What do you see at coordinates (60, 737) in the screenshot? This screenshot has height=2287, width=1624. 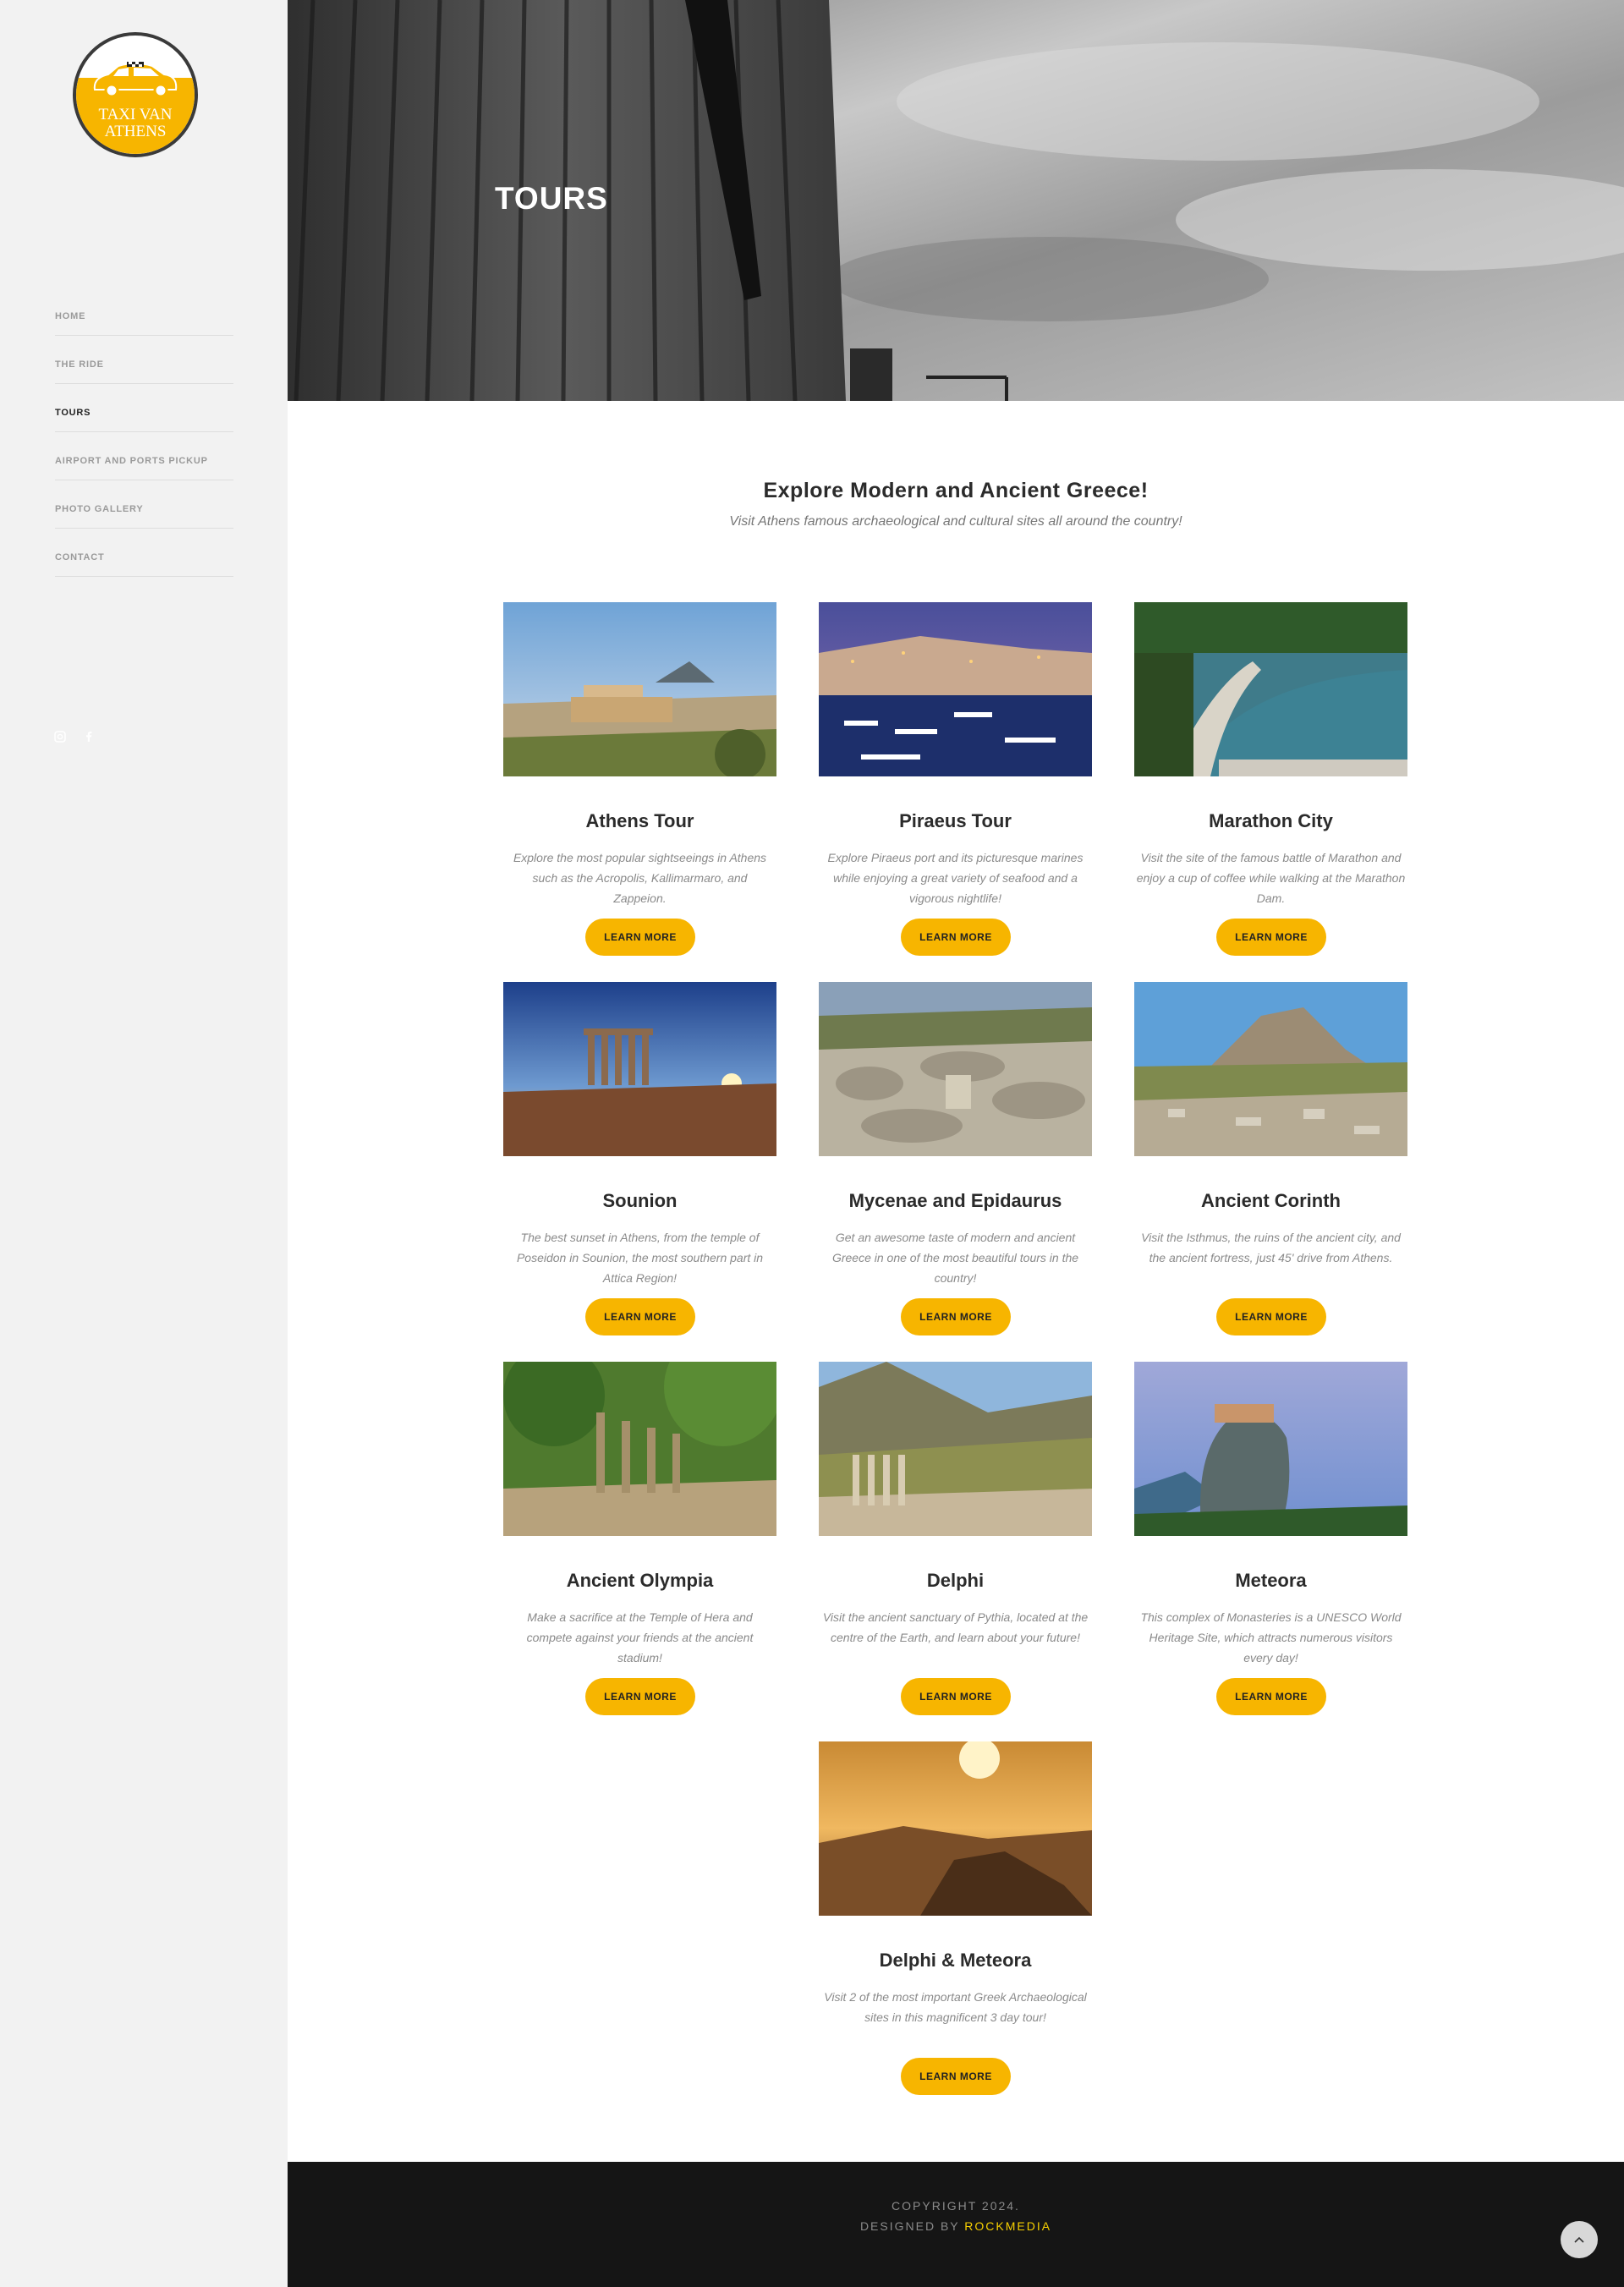 I see `instagram-icon` at bounding box center [60, 737].